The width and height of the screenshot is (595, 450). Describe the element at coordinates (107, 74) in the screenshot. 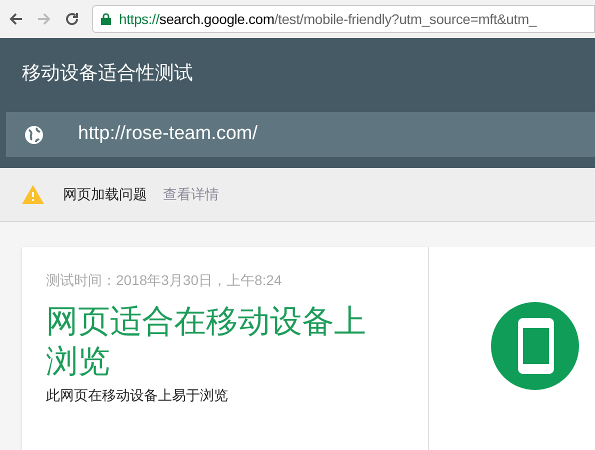

I see `page-title: 移动设备适合性测试` at that location.